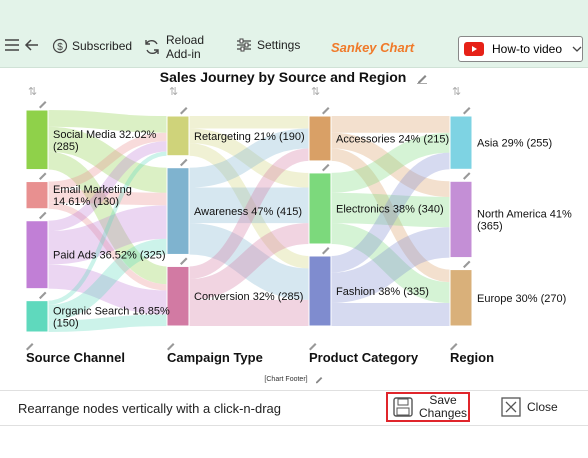  What do you see at coordinates (248, 297) in the screenshot?
I see `node-label: Conversion 32% (285)` at bounding box center [248, 297].